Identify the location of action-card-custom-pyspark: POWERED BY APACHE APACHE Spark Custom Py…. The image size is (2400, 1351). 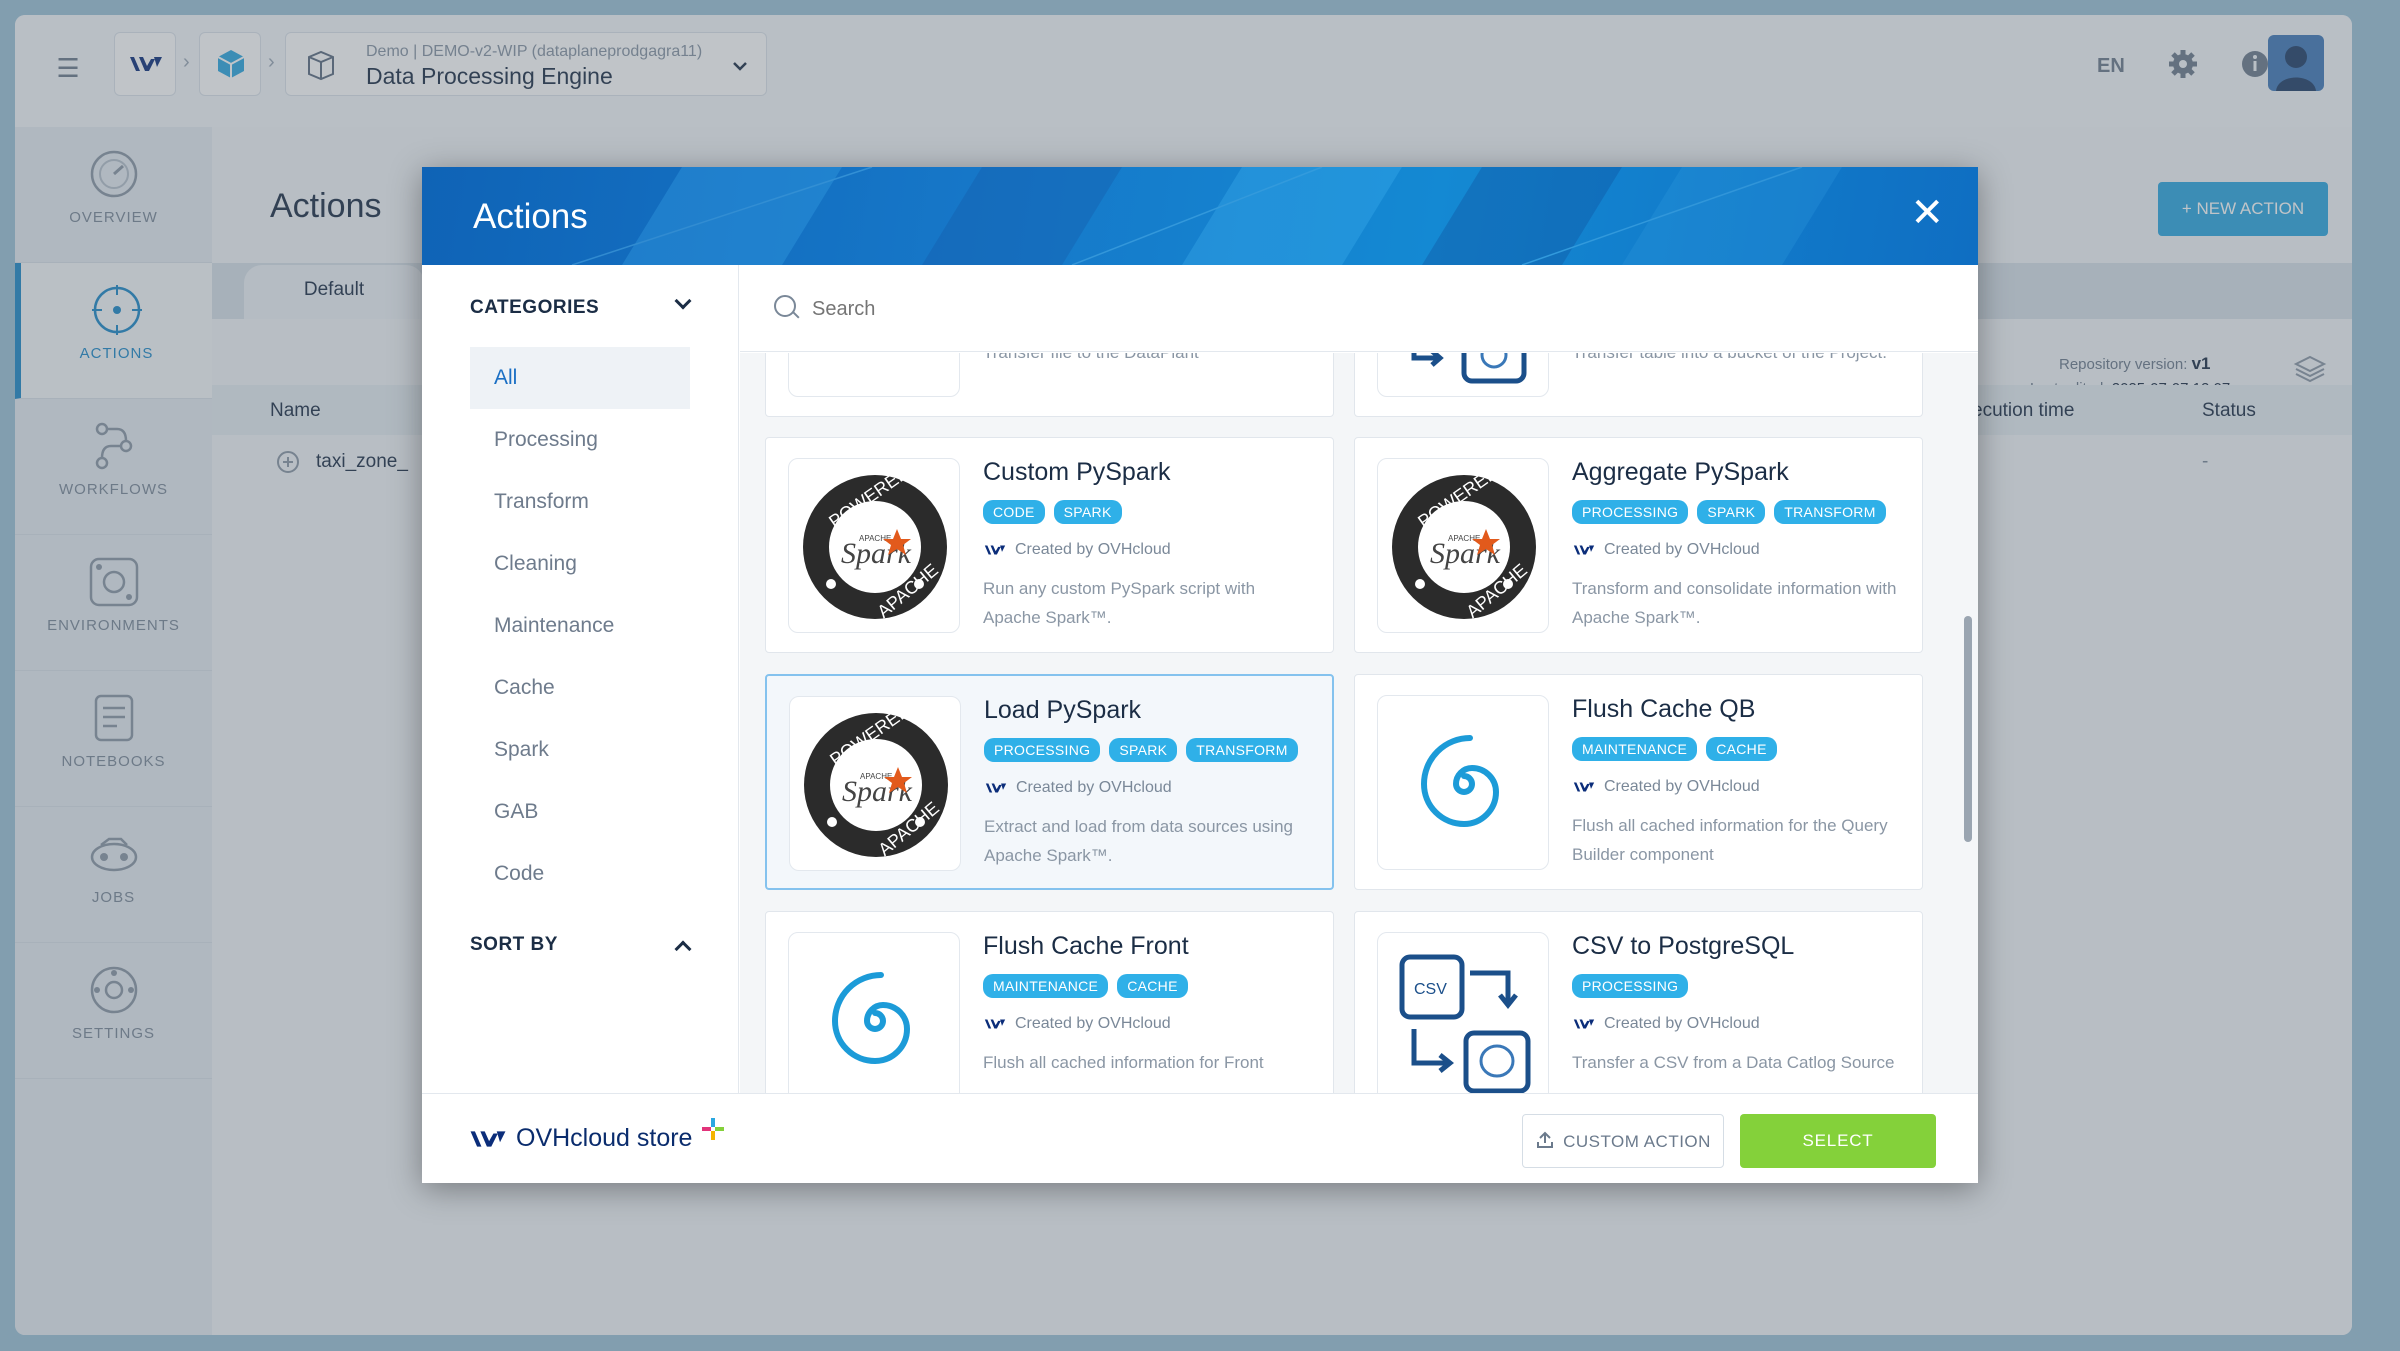
(1049, 545).